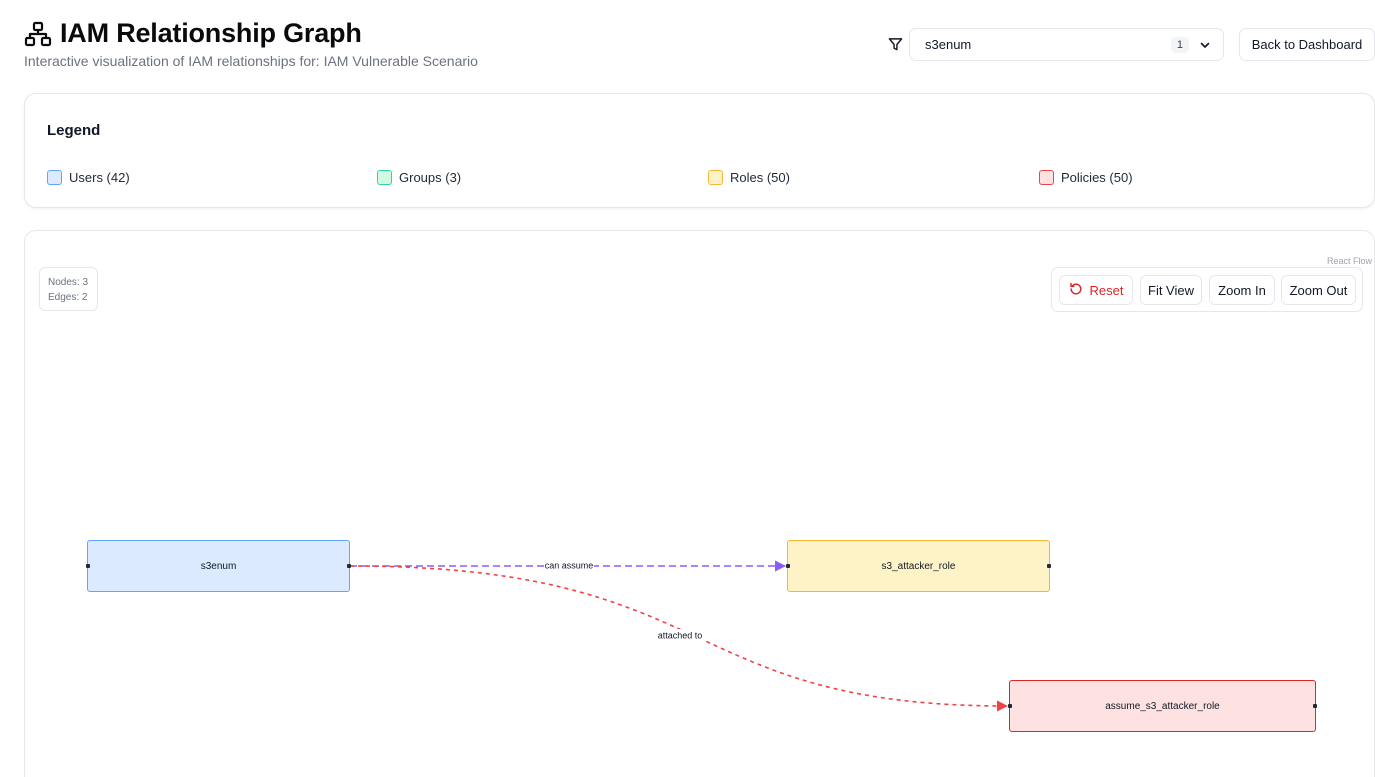 Image resolution: width=1375 pixels, height=777 pixels. I want to click on filter-selected-value: s3enum, so click(948, 44).